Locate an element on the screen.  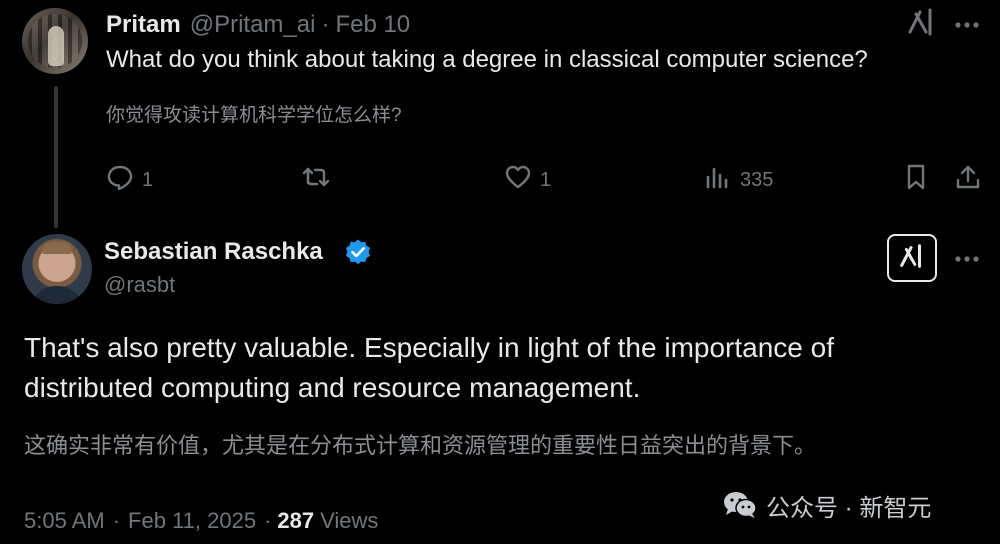
views-button: 335 is located at coordinates (738, 180).